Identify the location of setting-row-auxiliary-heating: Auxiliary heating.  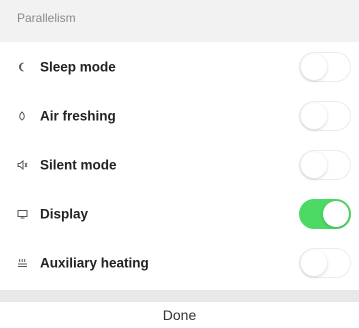
(179, 262).